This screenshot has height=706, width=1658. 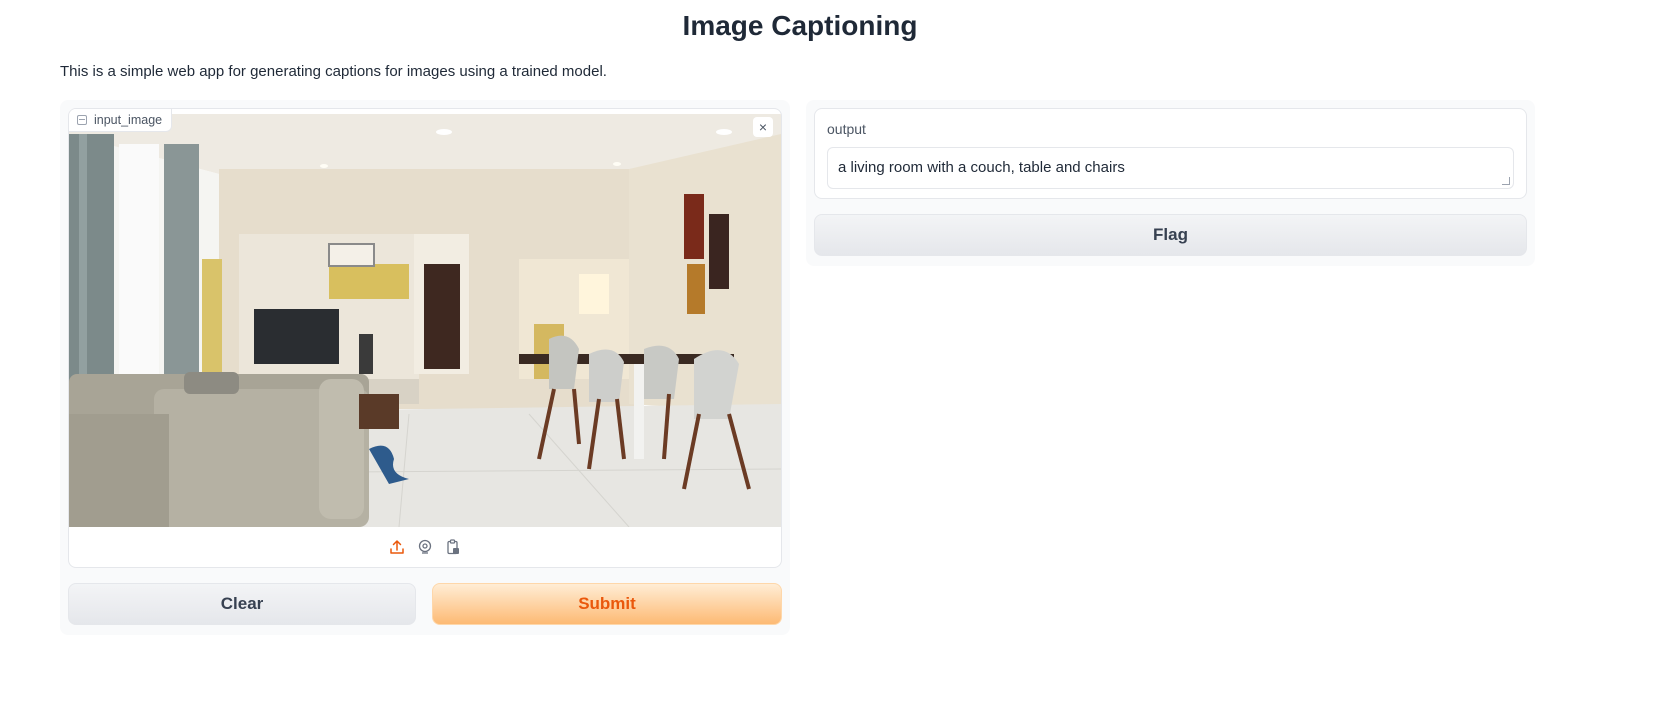 I want to click on resize-handle-icon, so click(x=1506, y=181).